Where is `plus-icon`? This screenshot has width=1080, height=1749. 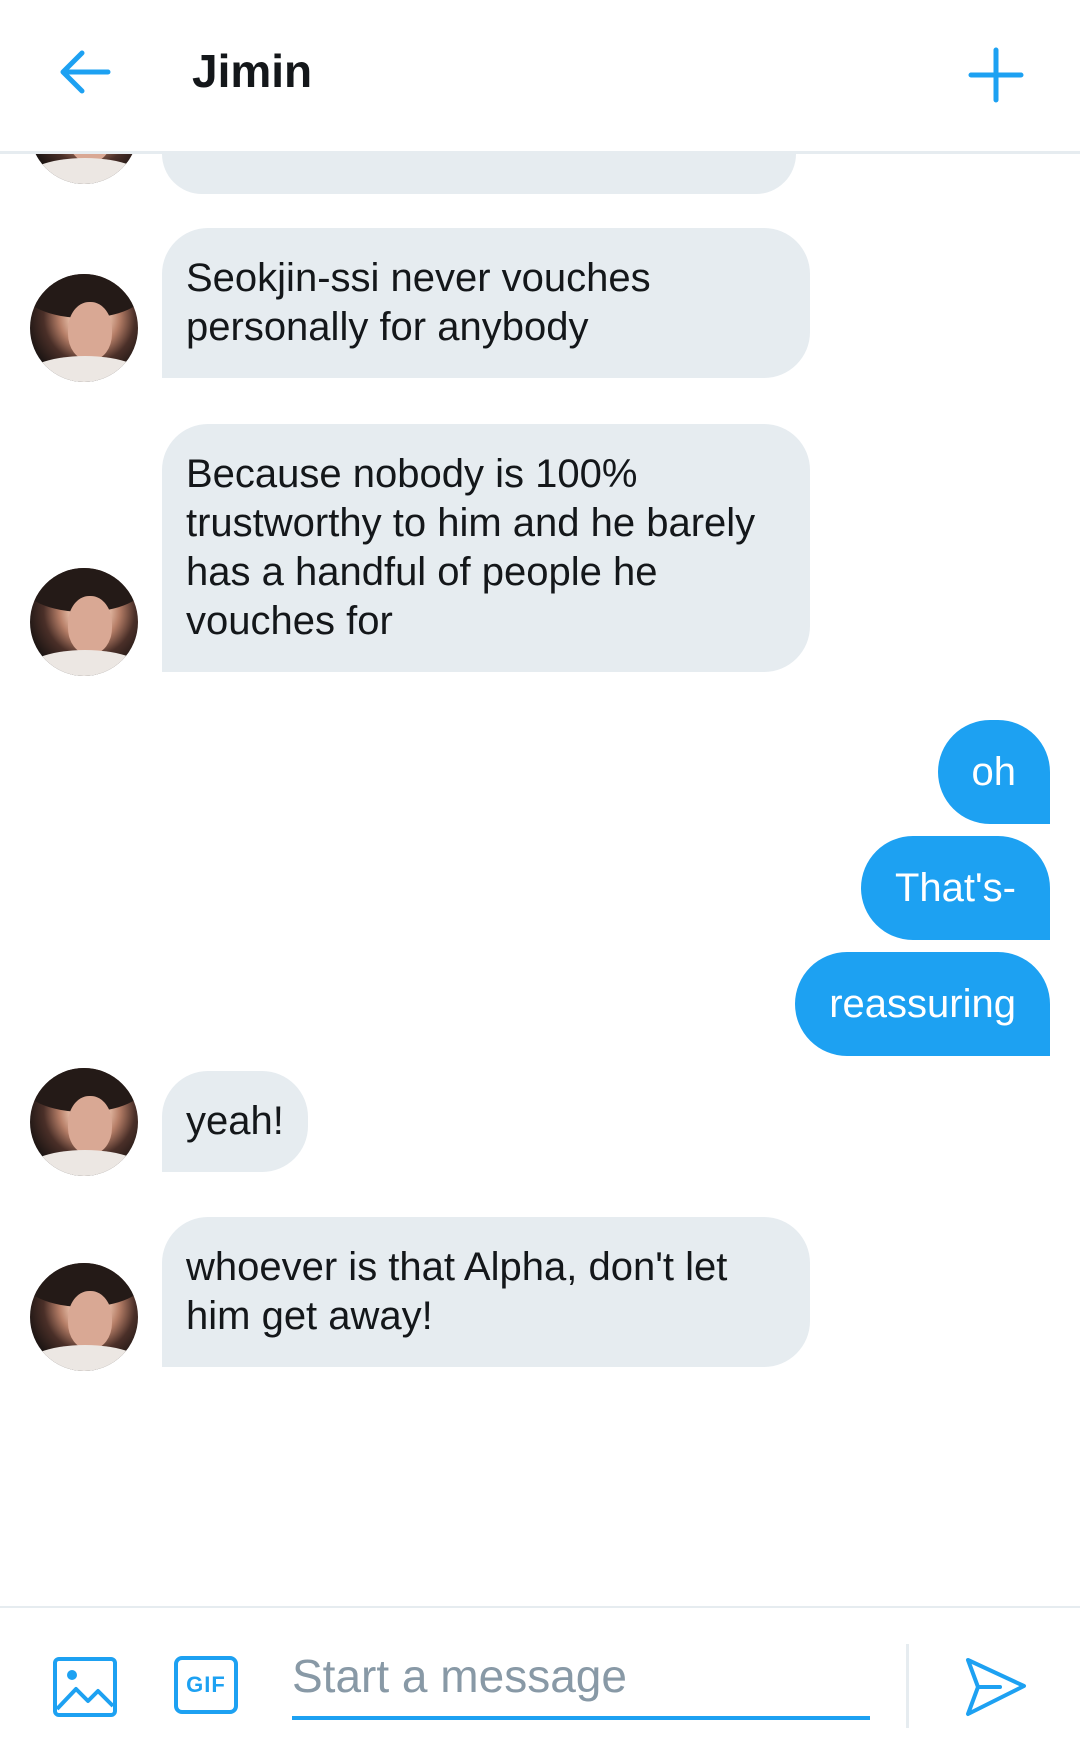
plus-icon is located at coordinates (996, 75).